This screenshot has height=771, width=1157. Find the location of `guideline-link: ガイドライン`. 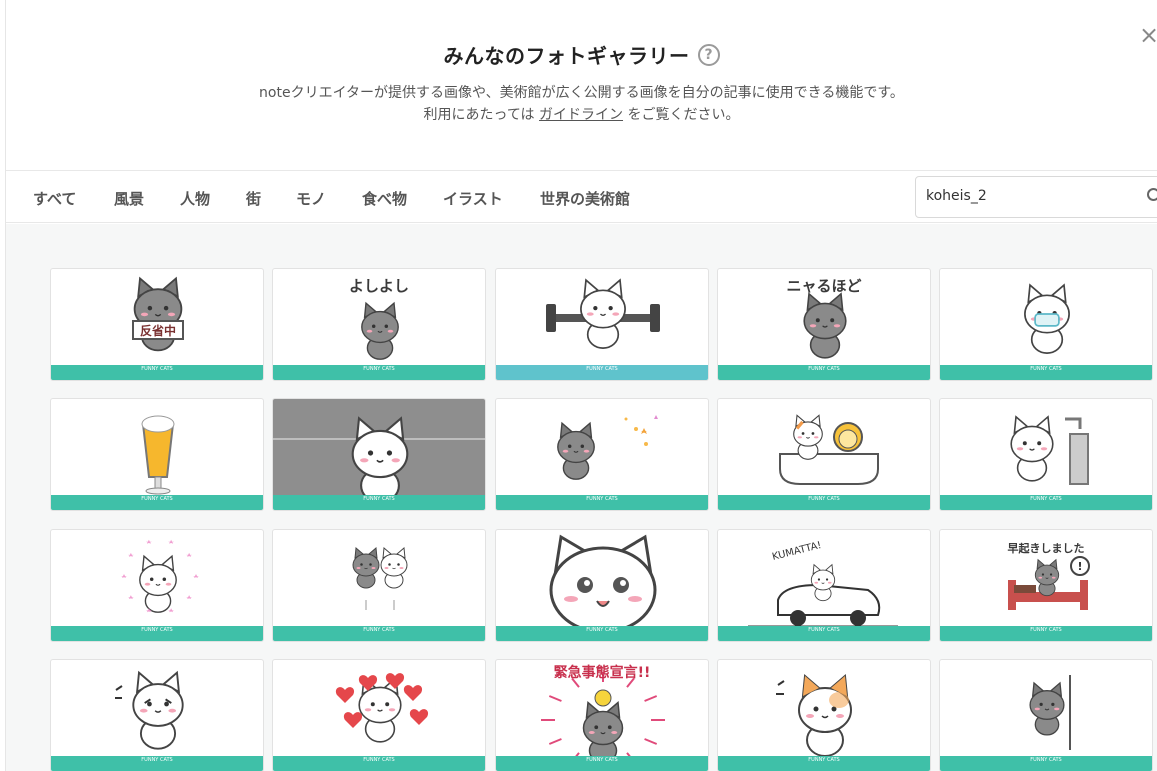

guideline-link: ガイドライン is located at coordinates (581, 115).